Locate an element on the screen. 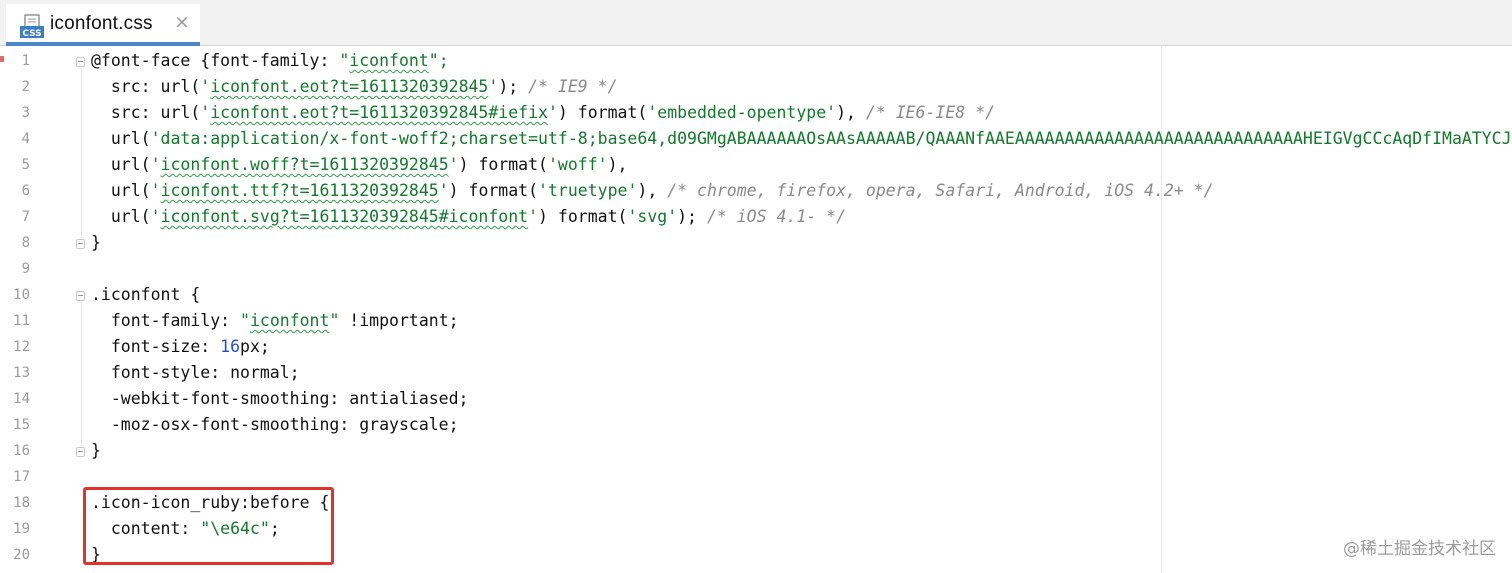 This screenshot has width=1512, height=573. code-token: /* iOS 4.1- */ is located at coordinates (776, 216).